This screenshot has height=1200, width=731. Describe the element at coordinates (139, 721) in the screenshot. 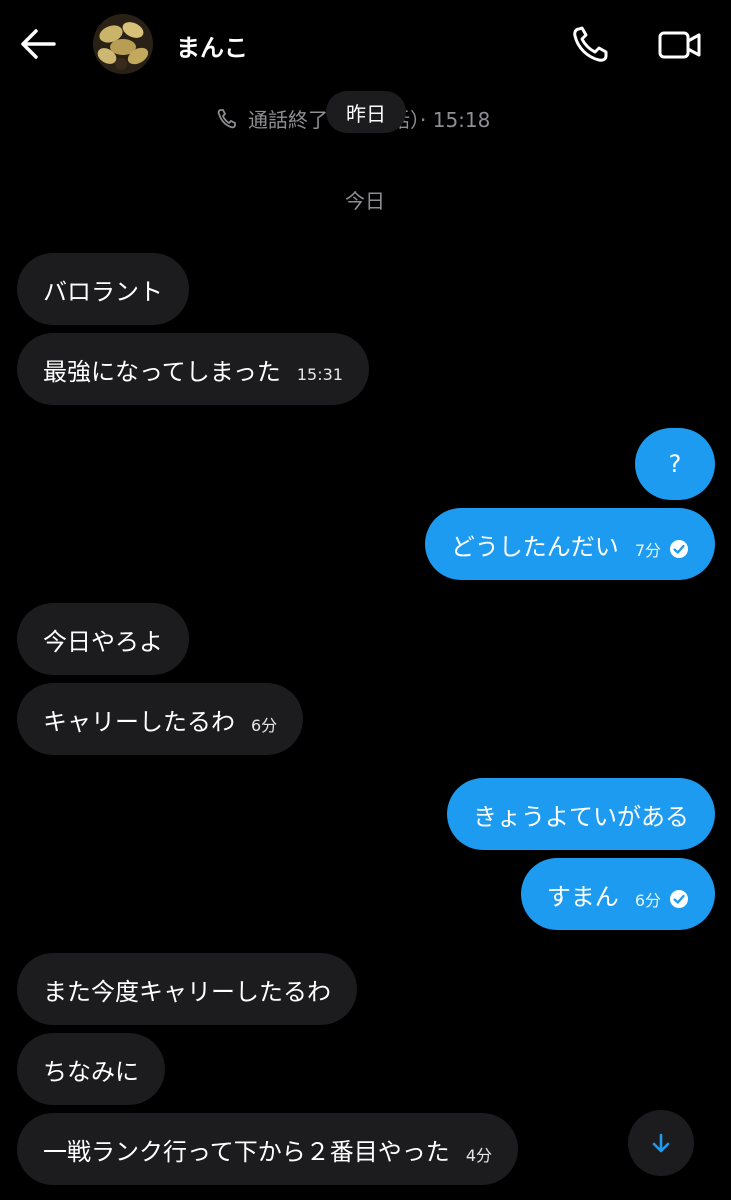

I see `message-text: キャリーしたるわ` at that location.